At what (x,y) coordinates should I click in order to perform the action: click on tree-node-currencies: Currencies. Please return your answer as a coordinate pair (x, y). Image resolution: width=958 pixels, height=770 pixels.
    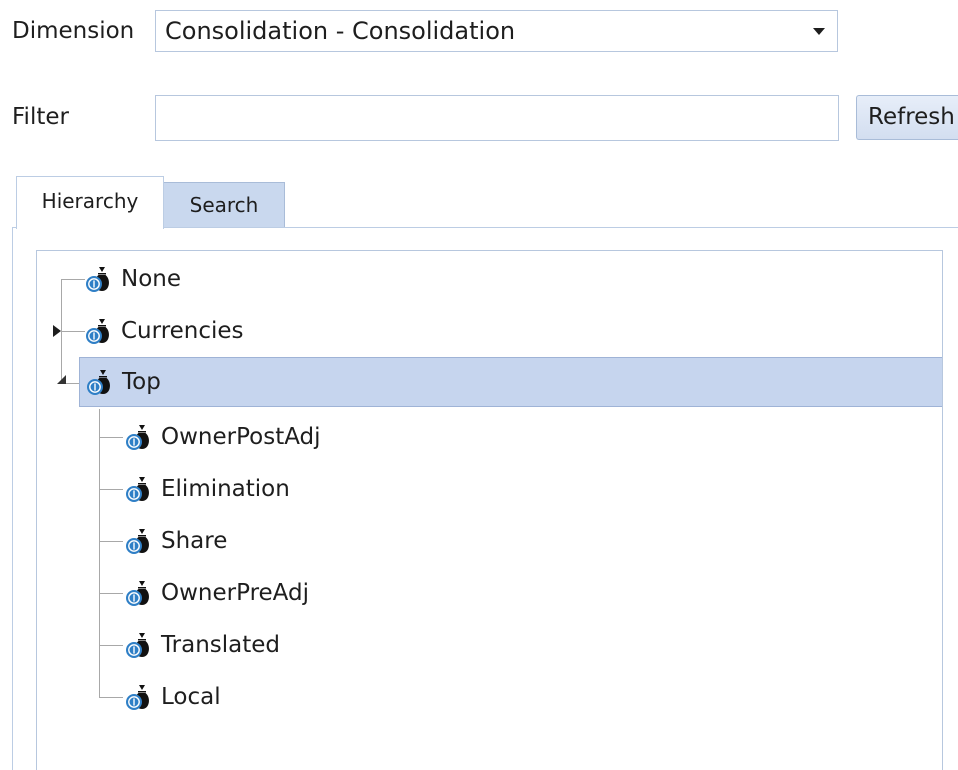
    Looking at the image, I should click on (164, 331).